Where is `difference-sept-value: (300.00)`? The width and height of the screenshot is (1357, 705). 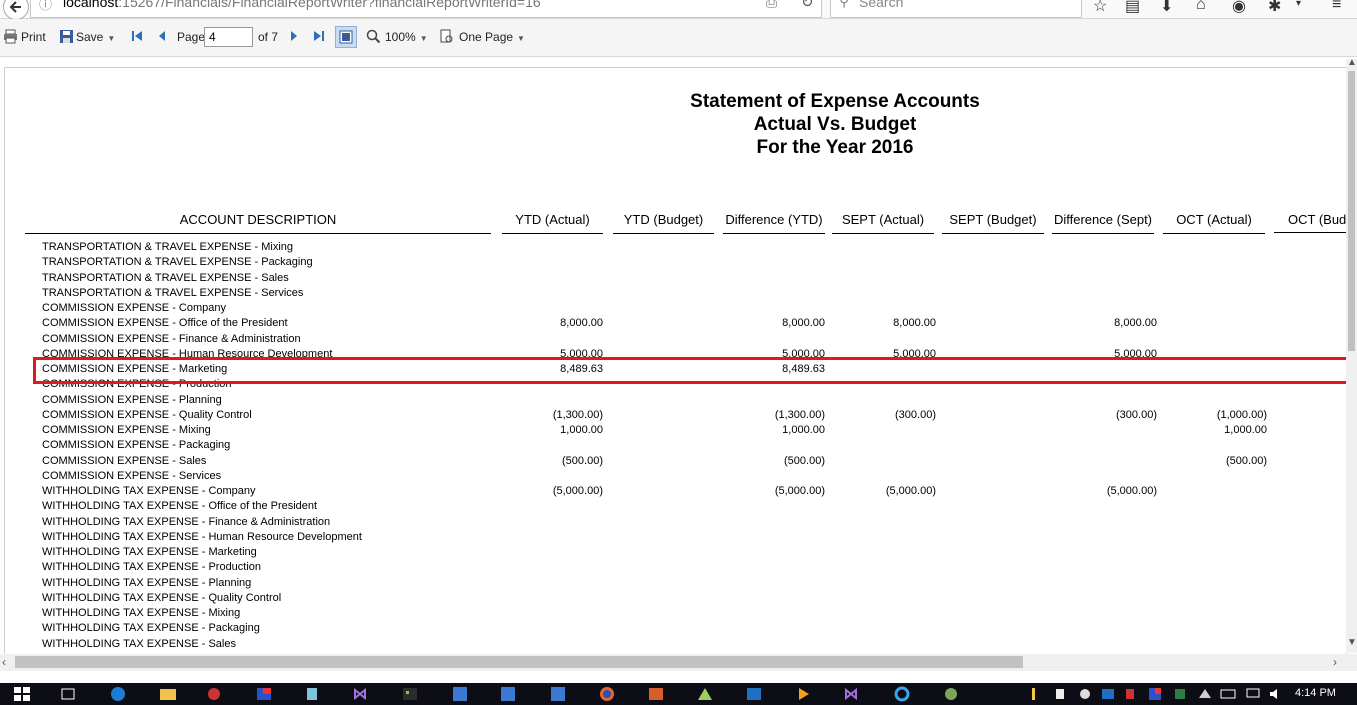
difference-sept-value: (300.00) is located at coordinates (1136, 414).